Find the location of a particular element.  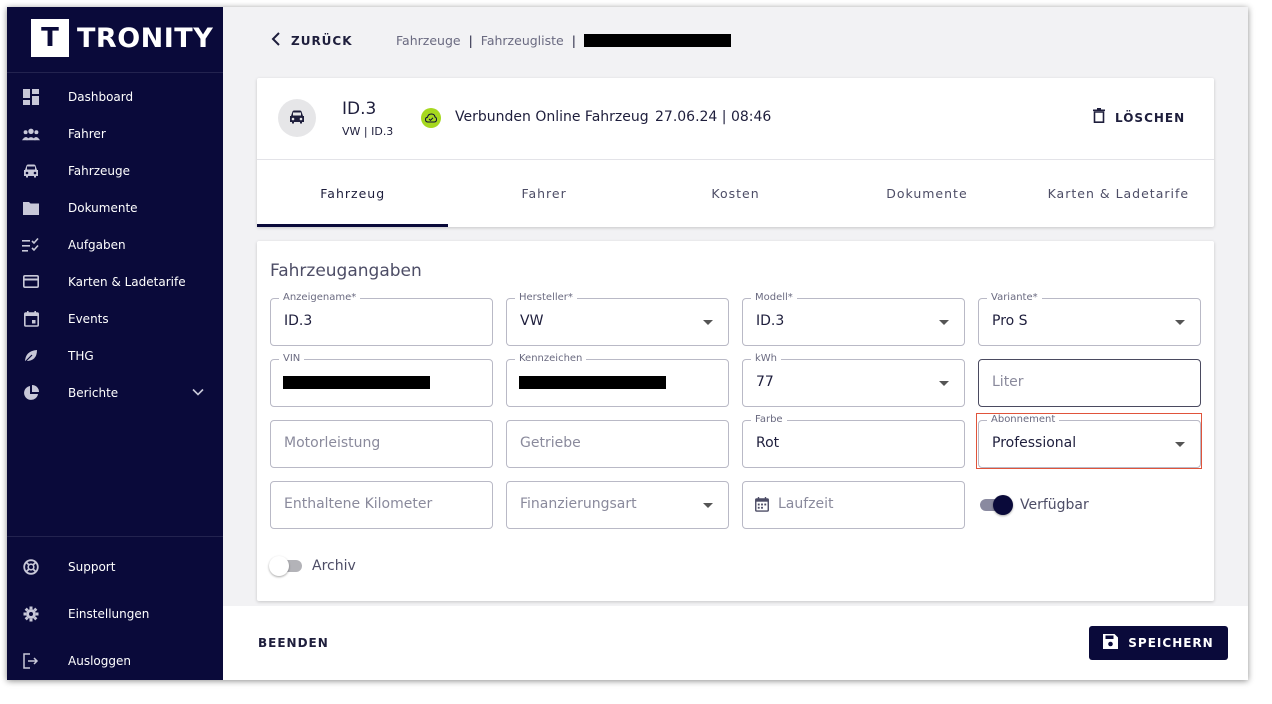

sidebar-item-label: Fahrzeuge is located at coordinates (99, 170).